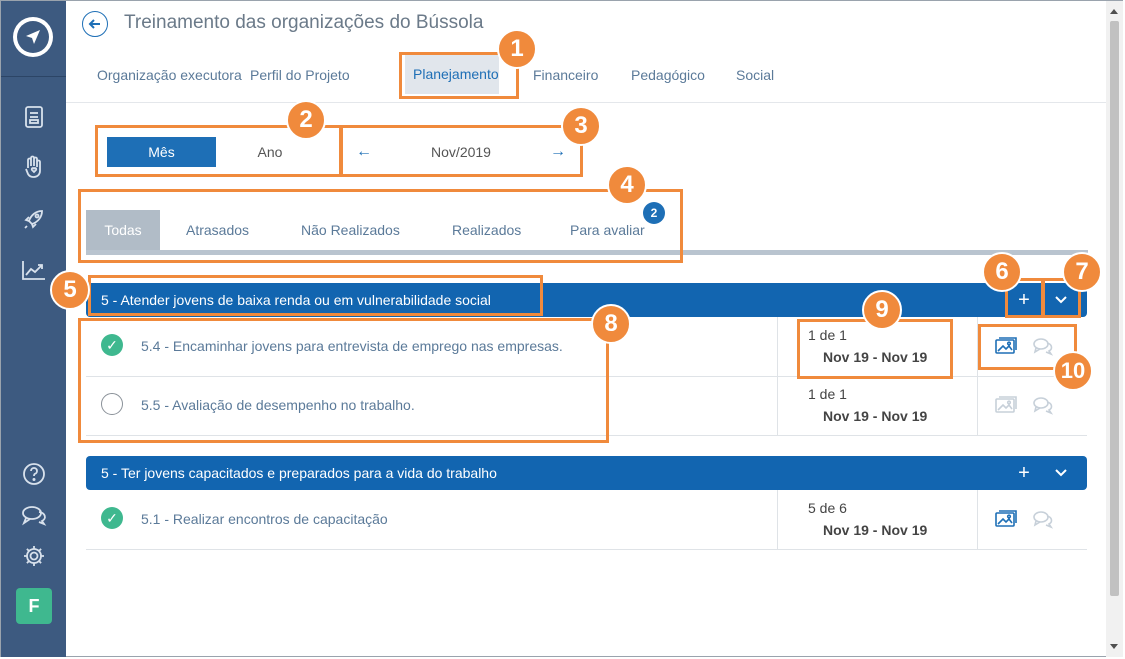 The width and height of the screenshot is (1125, 659). Describe the element at coordinates (34, 167) in the screenshot. I see `hand-heart-icon` at that location.